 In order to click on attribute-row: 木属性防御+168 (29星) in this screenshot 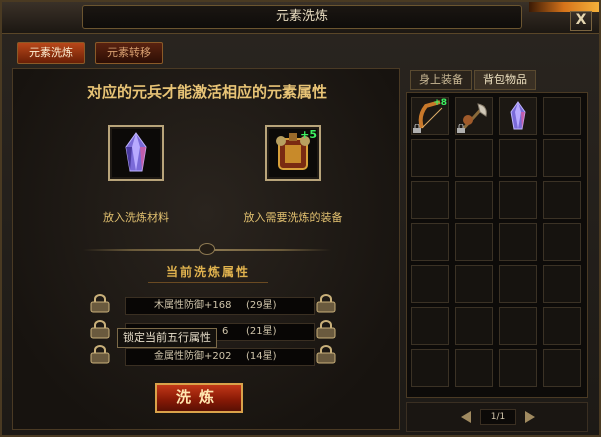, I will do `click(220, 306)`.